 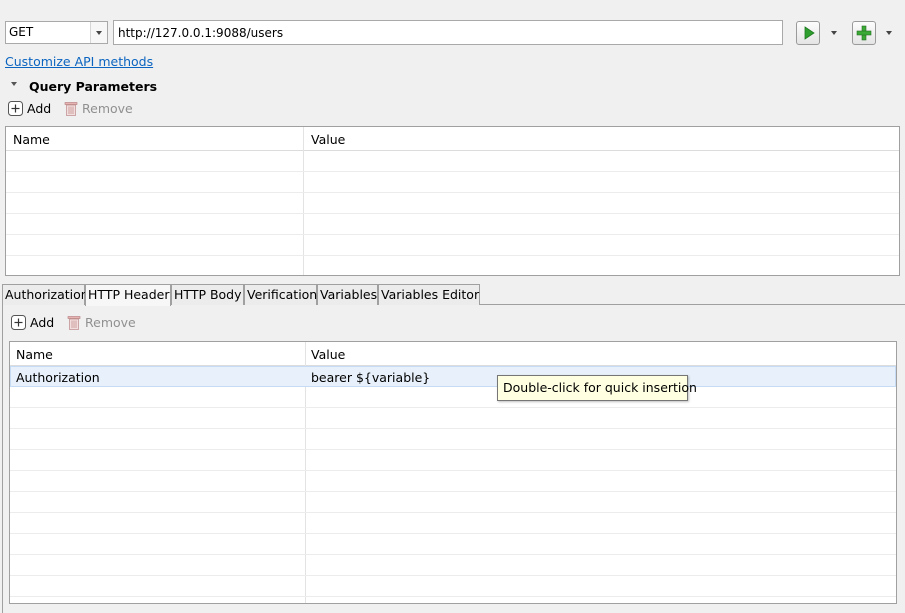 I want to click on add-request-button, so click(x=864, y=33).